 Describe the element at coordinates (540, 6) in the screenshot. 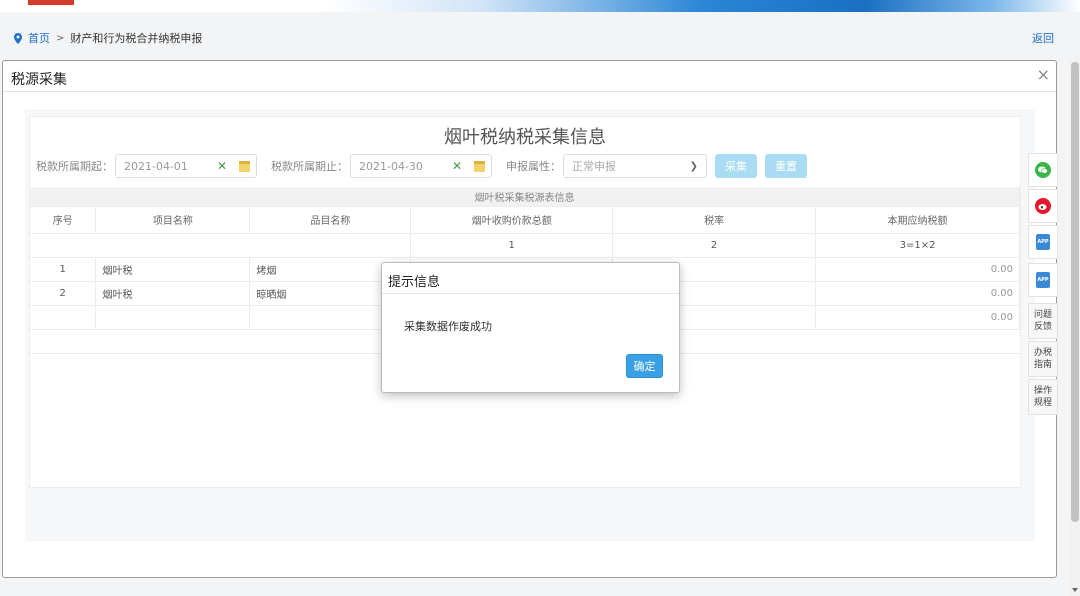

I see `top-banner` at that location.